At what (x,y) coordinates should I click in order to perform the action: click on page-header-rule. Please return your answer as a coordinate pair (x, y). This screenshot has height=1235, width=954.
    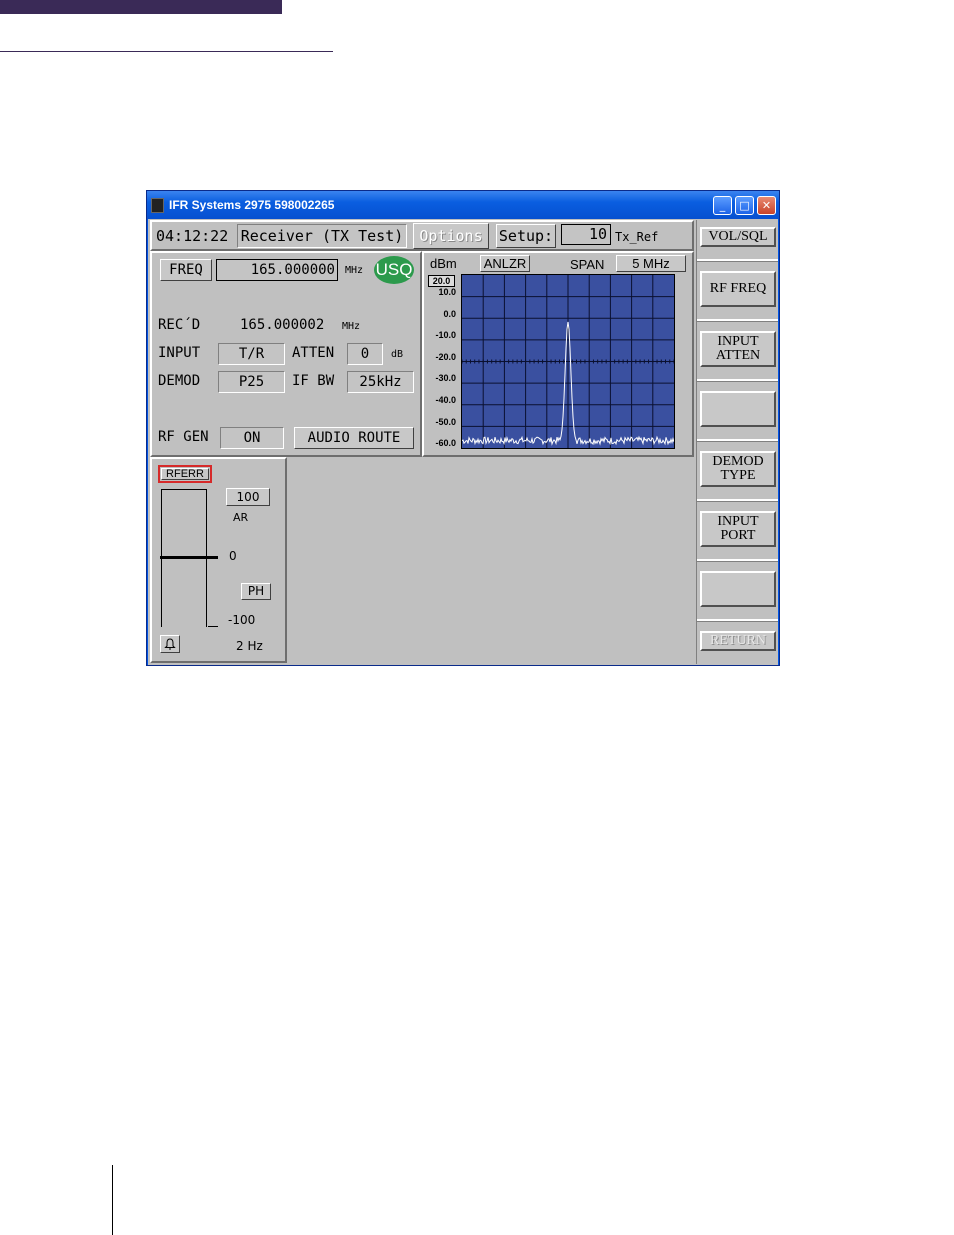
    Looking at the image, I should click on (166, 51).